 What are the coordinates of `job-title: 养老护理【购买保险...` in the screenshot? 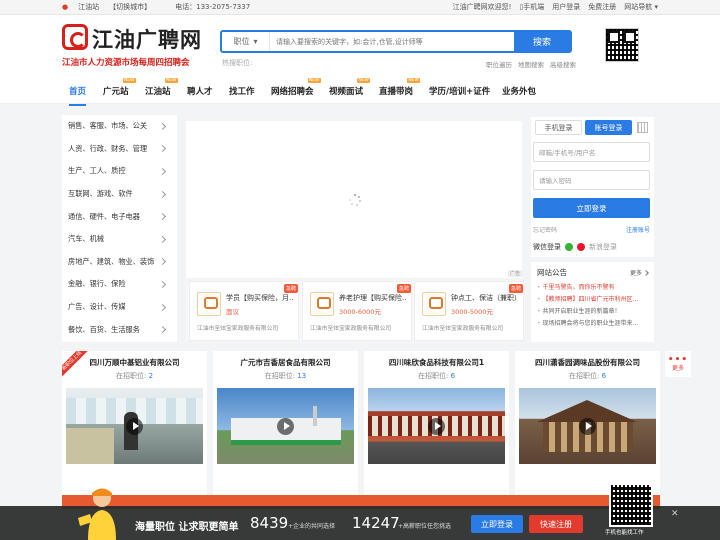 It's located at (373, 298).